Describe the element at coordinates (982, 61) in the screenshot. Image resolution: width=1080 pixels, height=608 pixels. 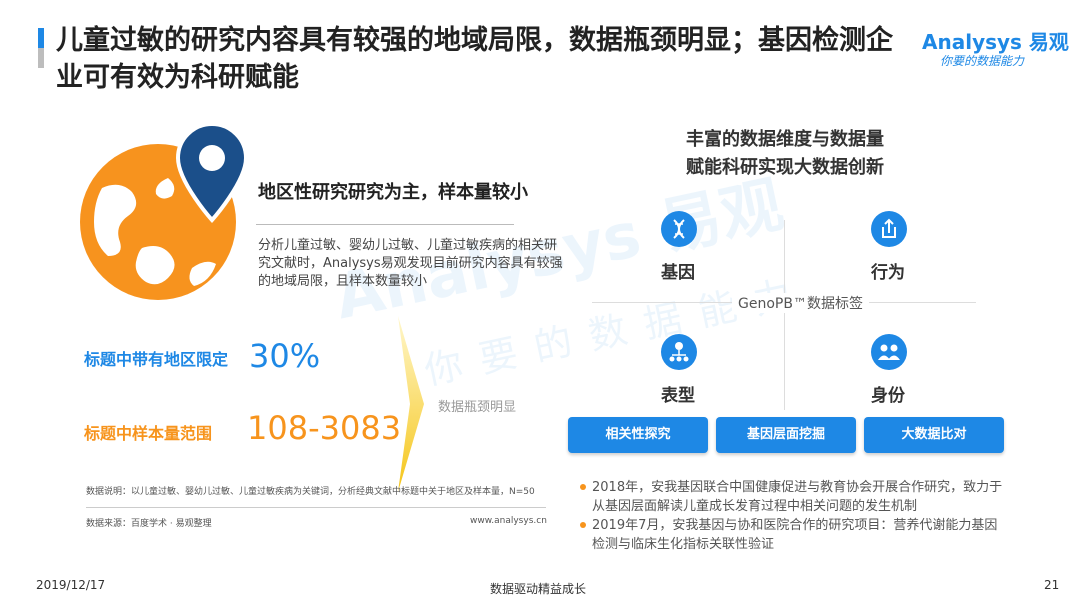
I see `logo-slogan: 你要的数据能力` at that location.